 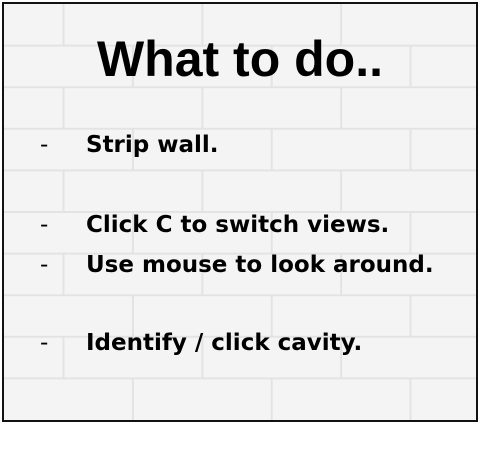 I want to click on panel-title: What to do.., so click(x=240, y=59).